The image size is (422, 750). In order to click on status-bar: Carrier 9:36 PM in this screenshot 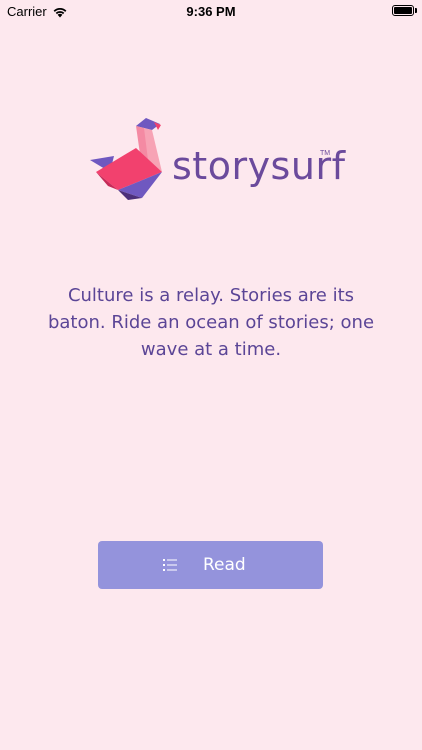, I will do `click(211, 11)`.